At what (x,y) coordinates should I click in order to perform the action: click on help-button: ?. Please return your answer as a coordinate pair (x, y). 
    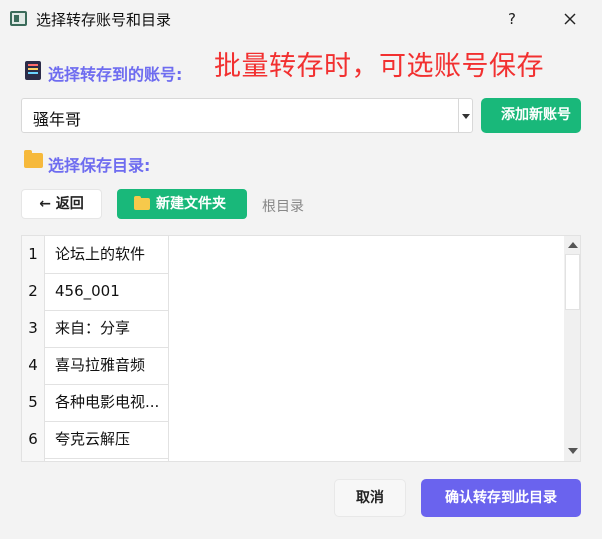
    Looking at the image, I should click on (512, 19).